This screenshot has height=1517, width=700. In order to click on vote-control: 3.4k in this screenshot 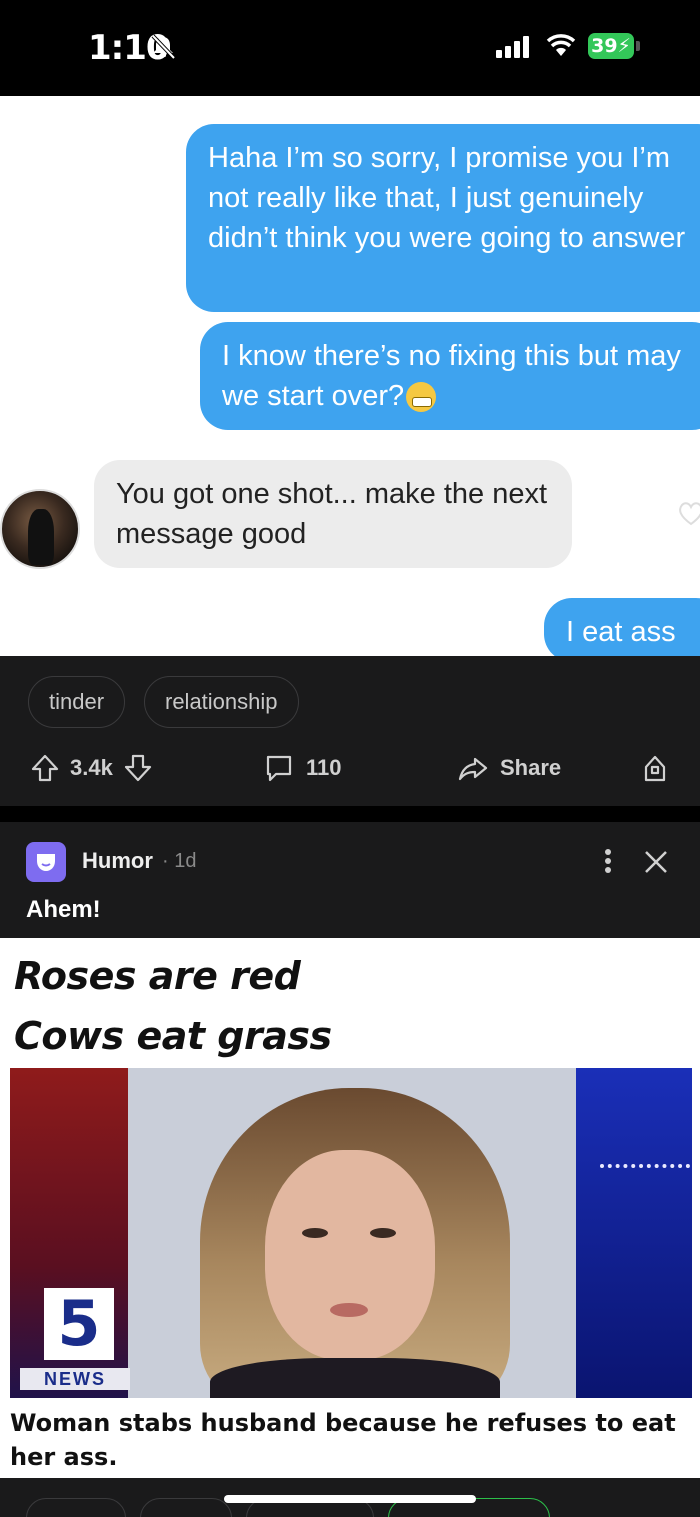, I will do `click(91, 768)`.